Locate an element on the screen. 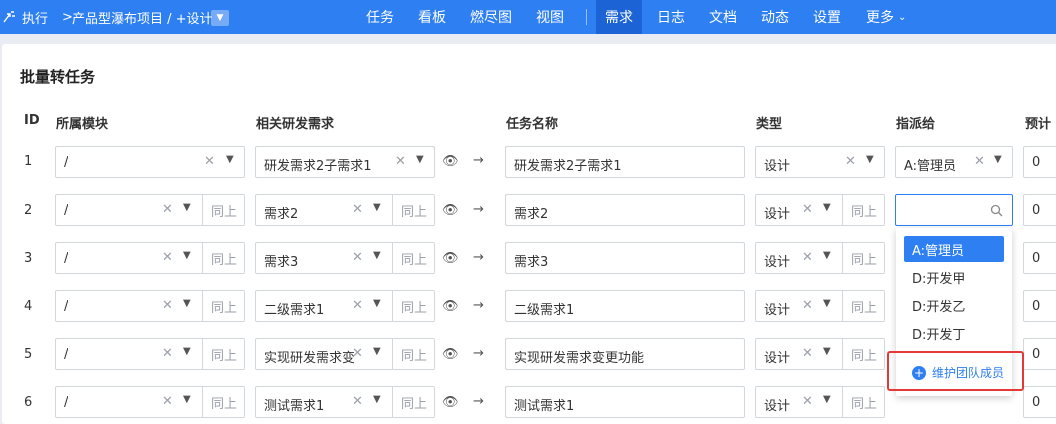 This screenshot has height=424, width=1056. assign-option-dev-d: D:开发丁 is located at coordinates (954, 333).